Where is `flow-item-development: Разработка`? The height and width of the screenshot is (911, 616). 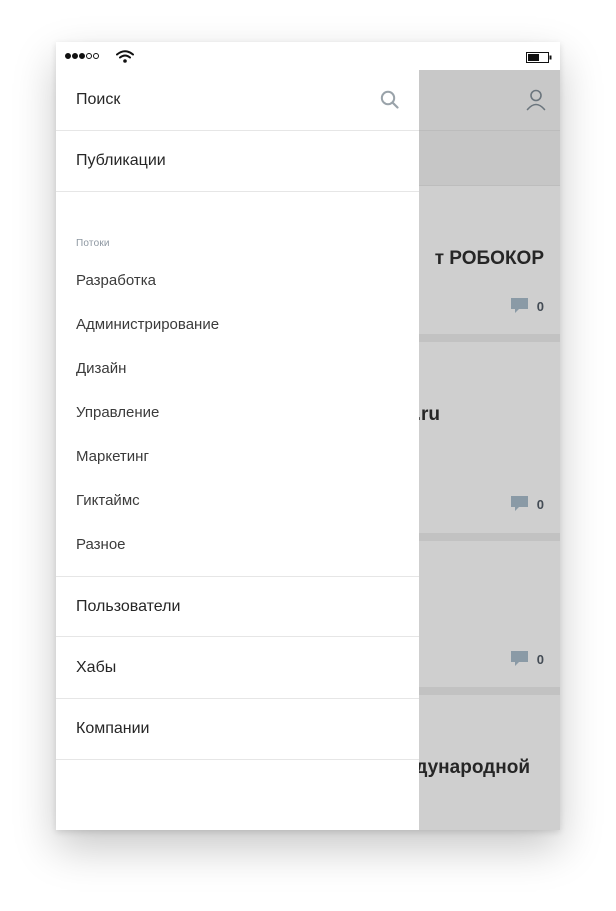
flow-item-development: Разработка is located at coordinates (237, 280).